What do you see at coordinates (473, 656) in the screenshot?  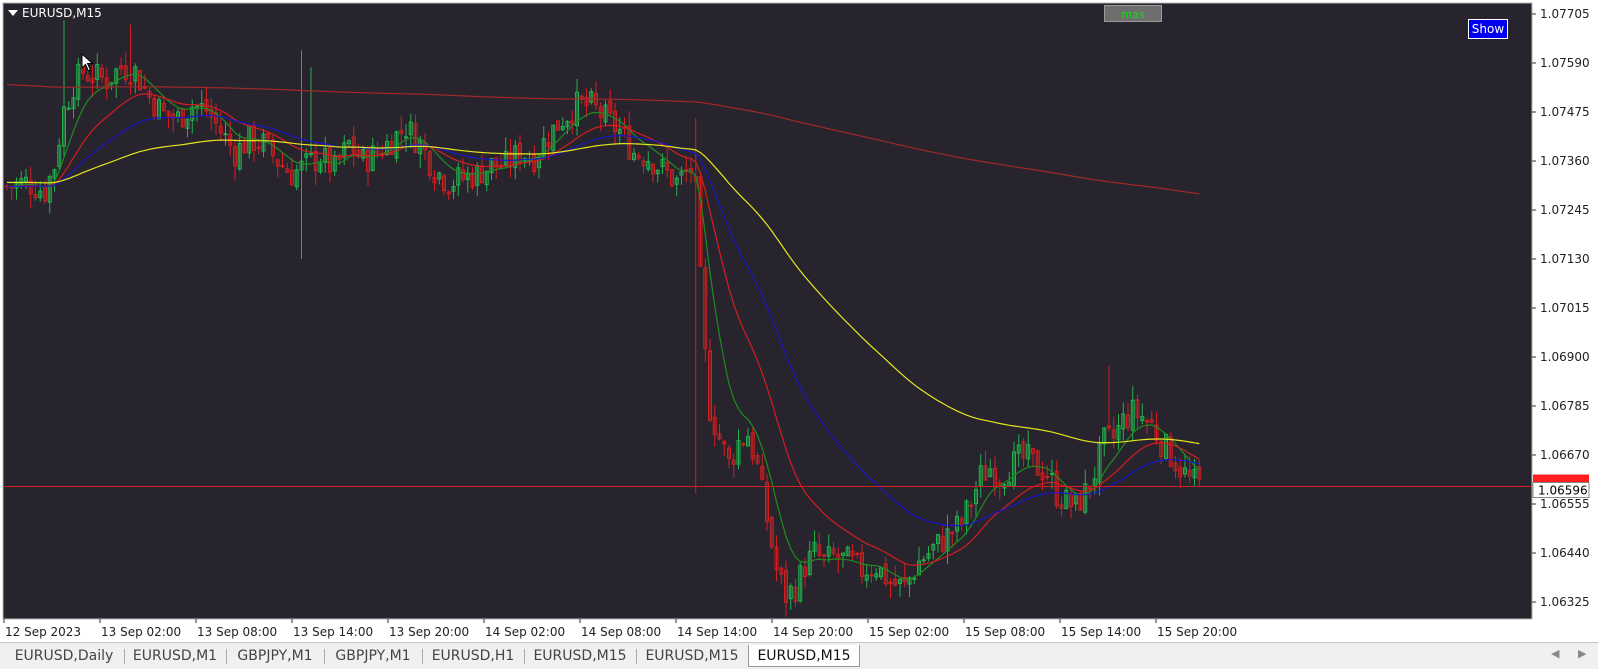 I see `chart-tab: EURUSD,H1` at bounding box center [473, 656].